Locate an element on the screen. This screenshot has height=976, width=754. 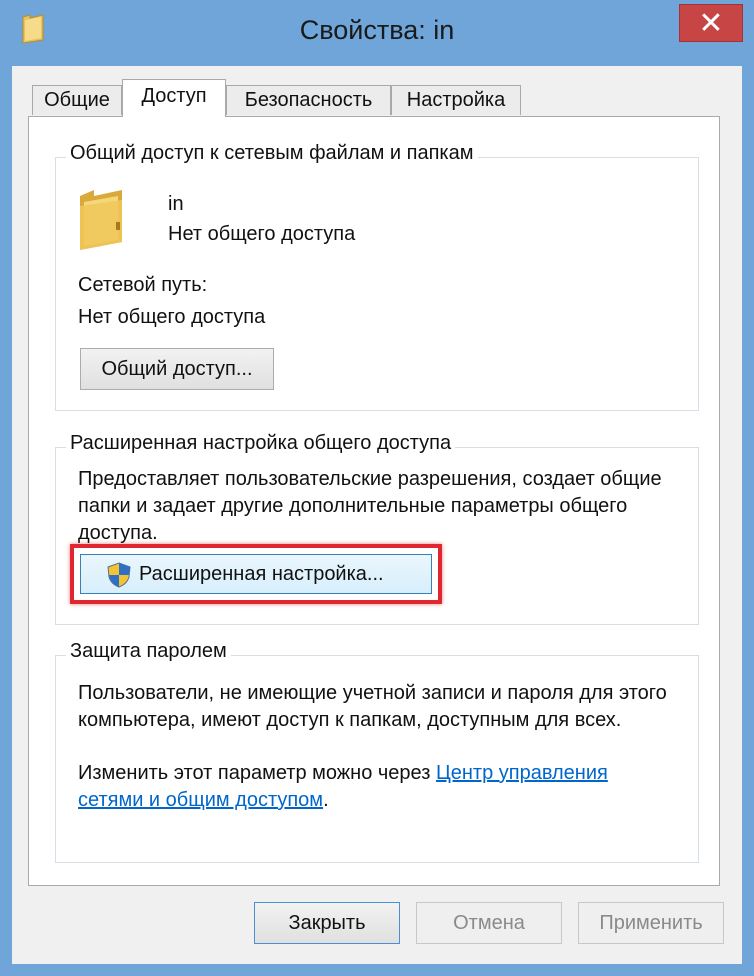
dialog-buttons: Закрыть Отмена Применить is located at coordinates (377, 925).